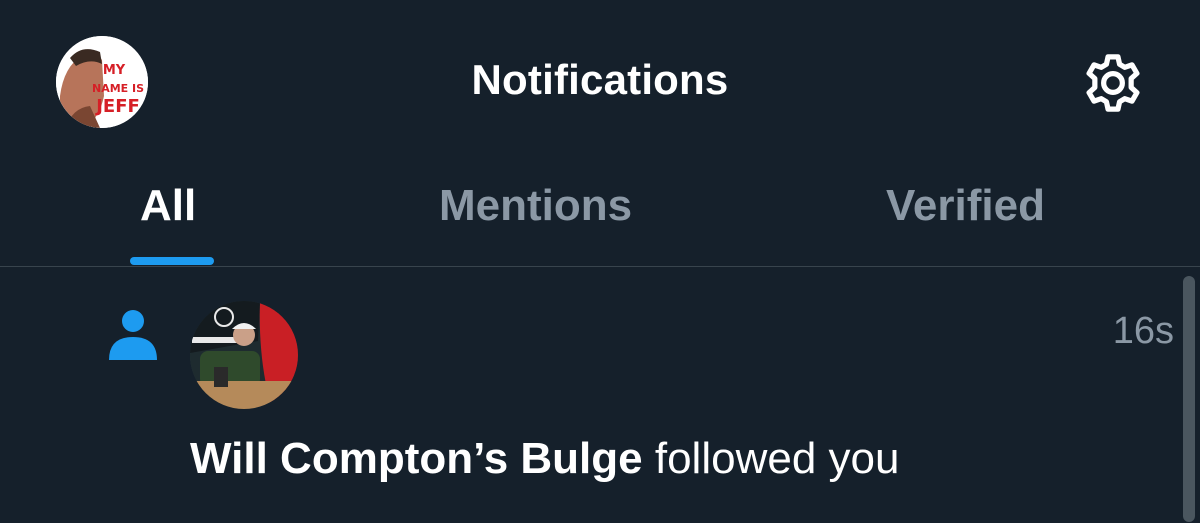  I want to click on tab-all: All, so click(168, 206).